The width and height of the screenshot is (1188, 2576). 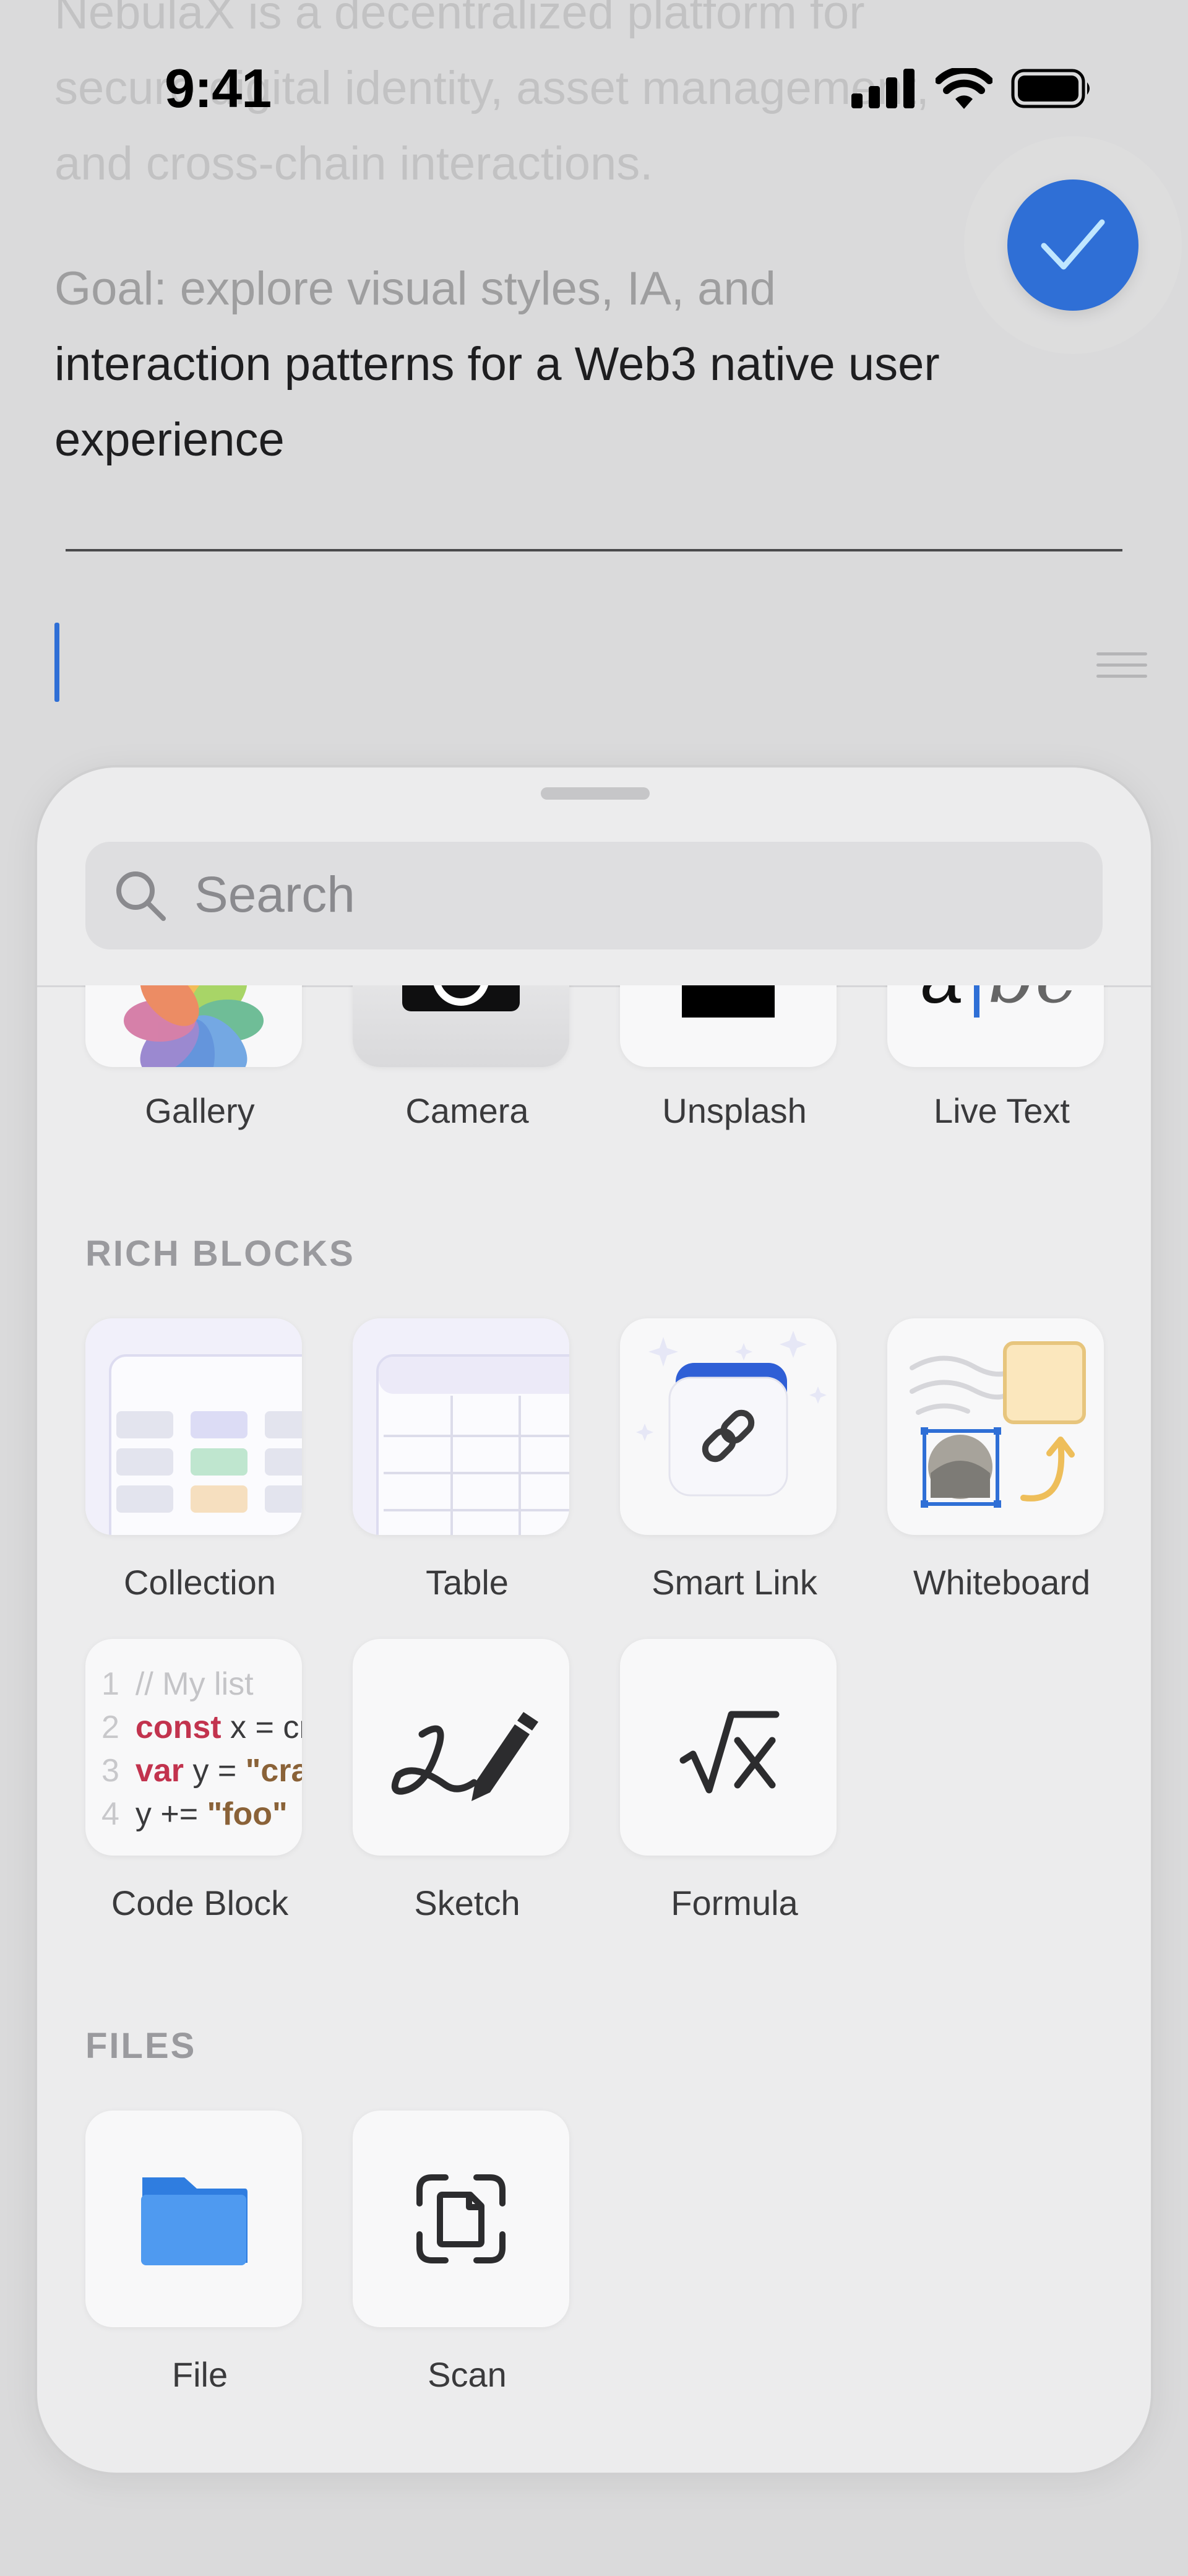 I want to click on camera-label: Camera, so click(x=467, y=1110).